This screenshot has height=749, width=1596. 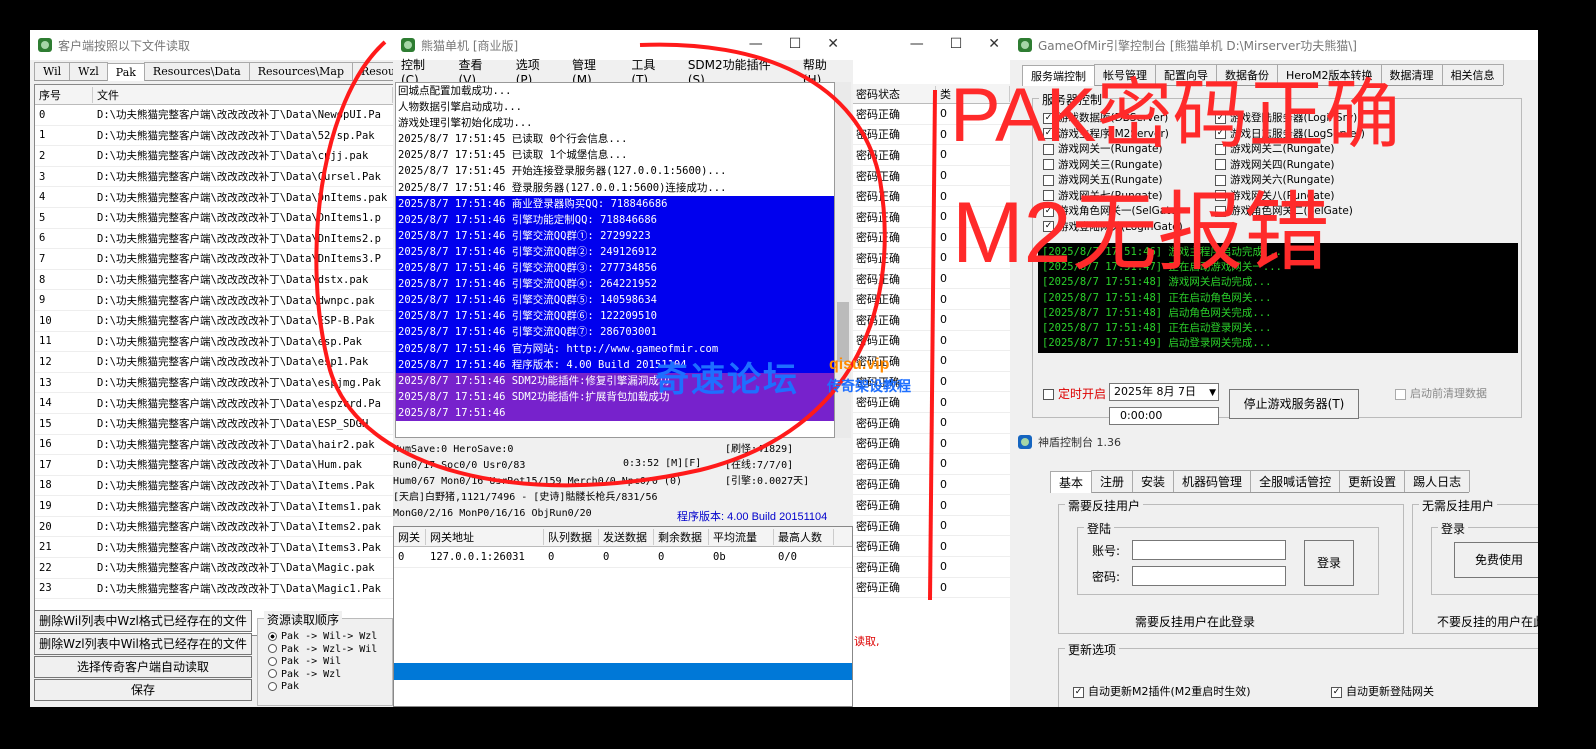 I want to click on table-row: 22 D:\功夫熊猫完整客户端\改改改改补丁\Data\Magic.pak, so click(x=214, y=568).